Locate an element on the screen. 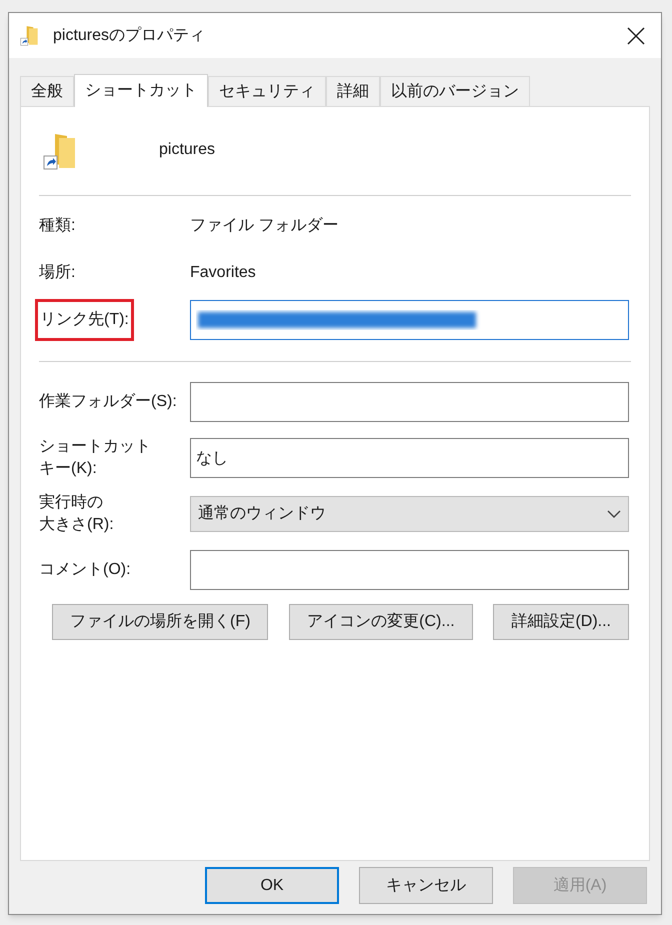 This screenshot has height=925, width=672. property-value: Favorites is located at coordinates (223, 272).